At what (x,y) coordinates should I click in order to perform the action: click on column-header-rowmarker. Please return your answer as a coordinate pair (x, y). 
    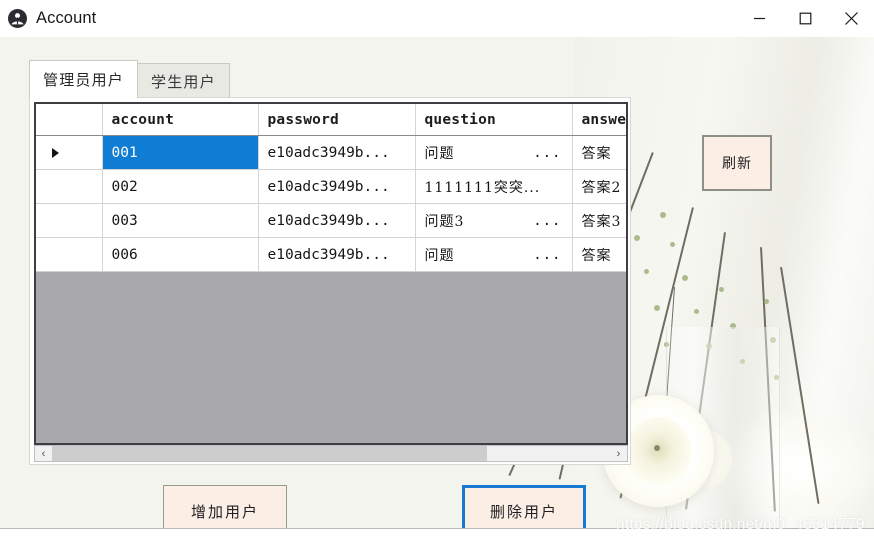
    Looking at the image, I should click on (69, 120).